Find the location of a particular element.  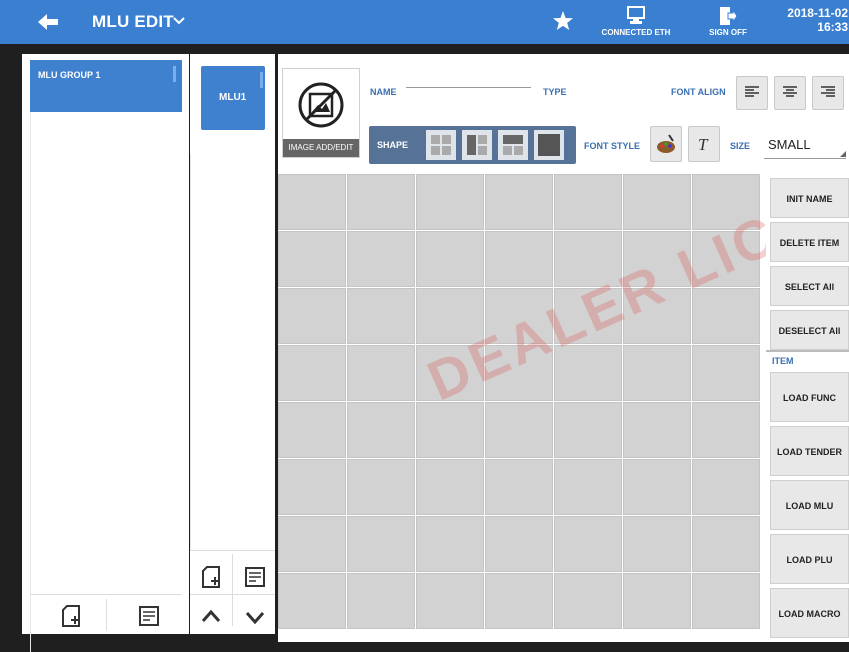

load-plu-label: LOAD PLU is located at coordinates (809, 560).